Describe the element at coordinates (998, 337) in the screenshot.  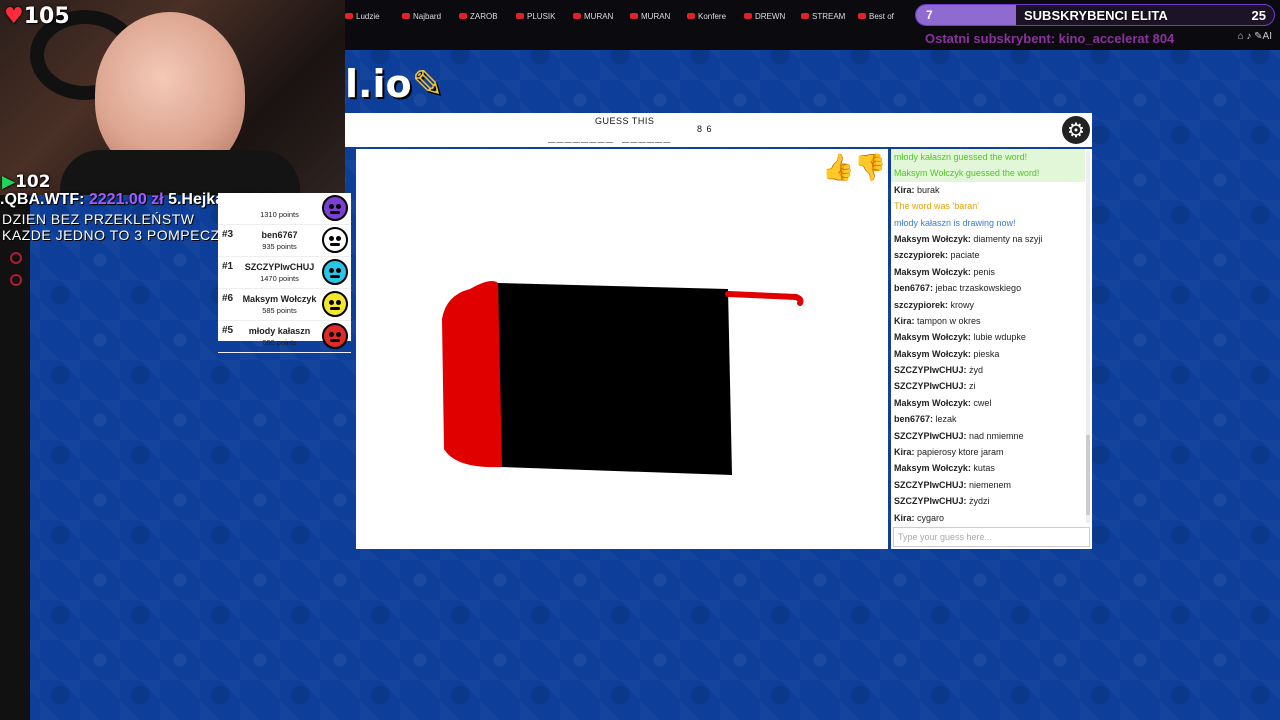
I see `chat-text: lubie wdupke` at that location.